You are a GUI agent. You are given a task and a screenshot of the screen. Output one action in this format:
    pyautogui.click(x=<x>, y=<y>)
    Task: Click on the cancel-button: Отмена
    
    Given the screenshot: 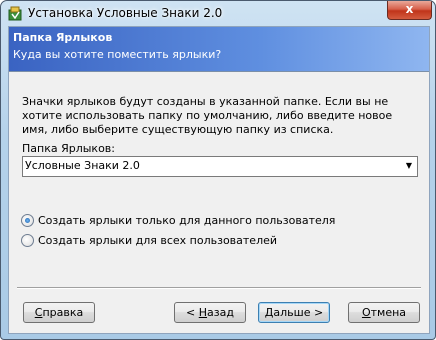 What is the action you would take?
    pyautogui.click(x=384, y=312)
    